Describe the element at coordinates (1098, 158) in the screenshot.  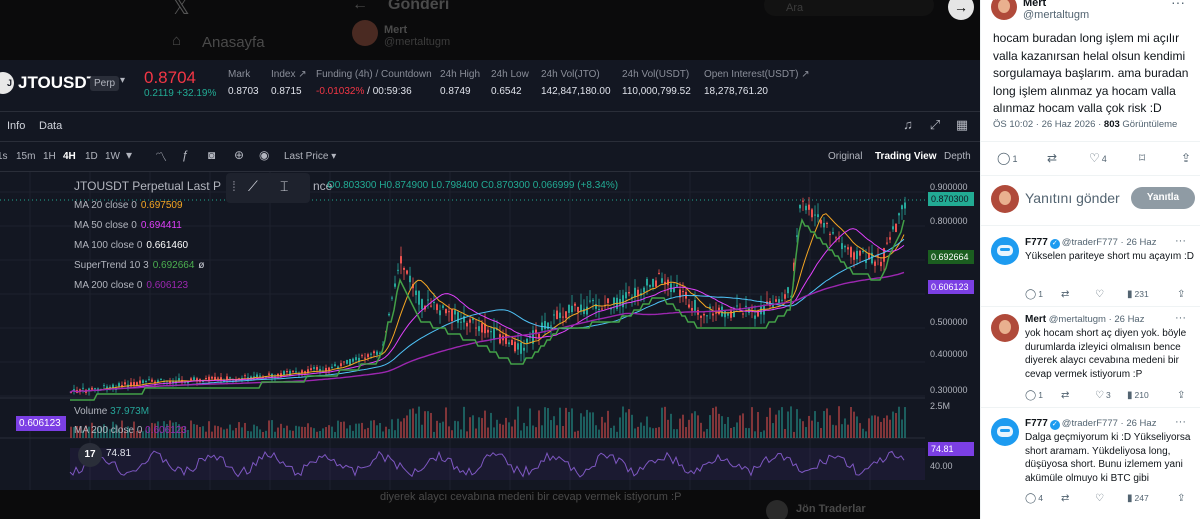
I see `like-button: ♡ 4` at that location.